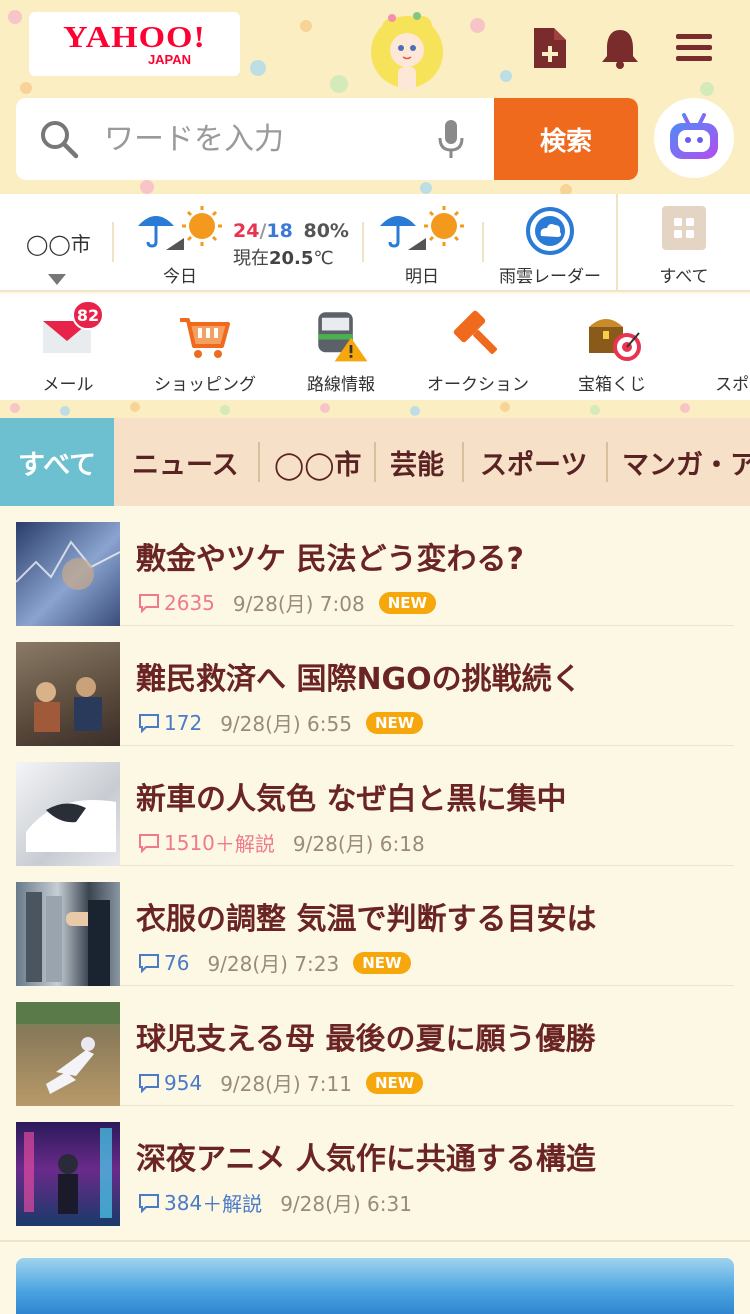 The height and width of the screenshot is (1314, 750). What do you see at coordinates (286, 724) in the screenshot?
I see `news-time: 9/28(月) 6:55` at bounding box center [286, 724].